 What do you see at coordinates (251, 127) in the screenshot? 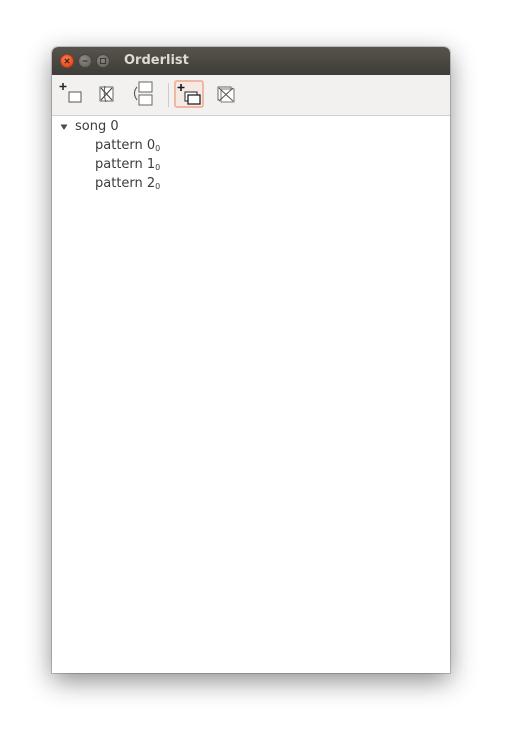
I see `tree-row-song: song 0` at bounding box center [251, 127].